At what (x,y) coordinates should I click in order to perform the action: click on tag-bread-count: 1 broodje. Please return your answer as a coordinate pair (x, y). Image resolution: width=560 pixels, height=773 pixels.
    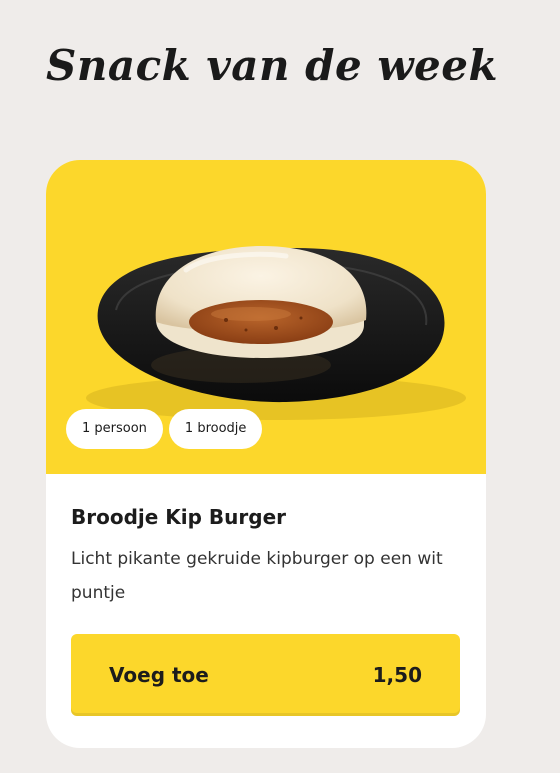
    Looking at the image, I should click on (215, 429).